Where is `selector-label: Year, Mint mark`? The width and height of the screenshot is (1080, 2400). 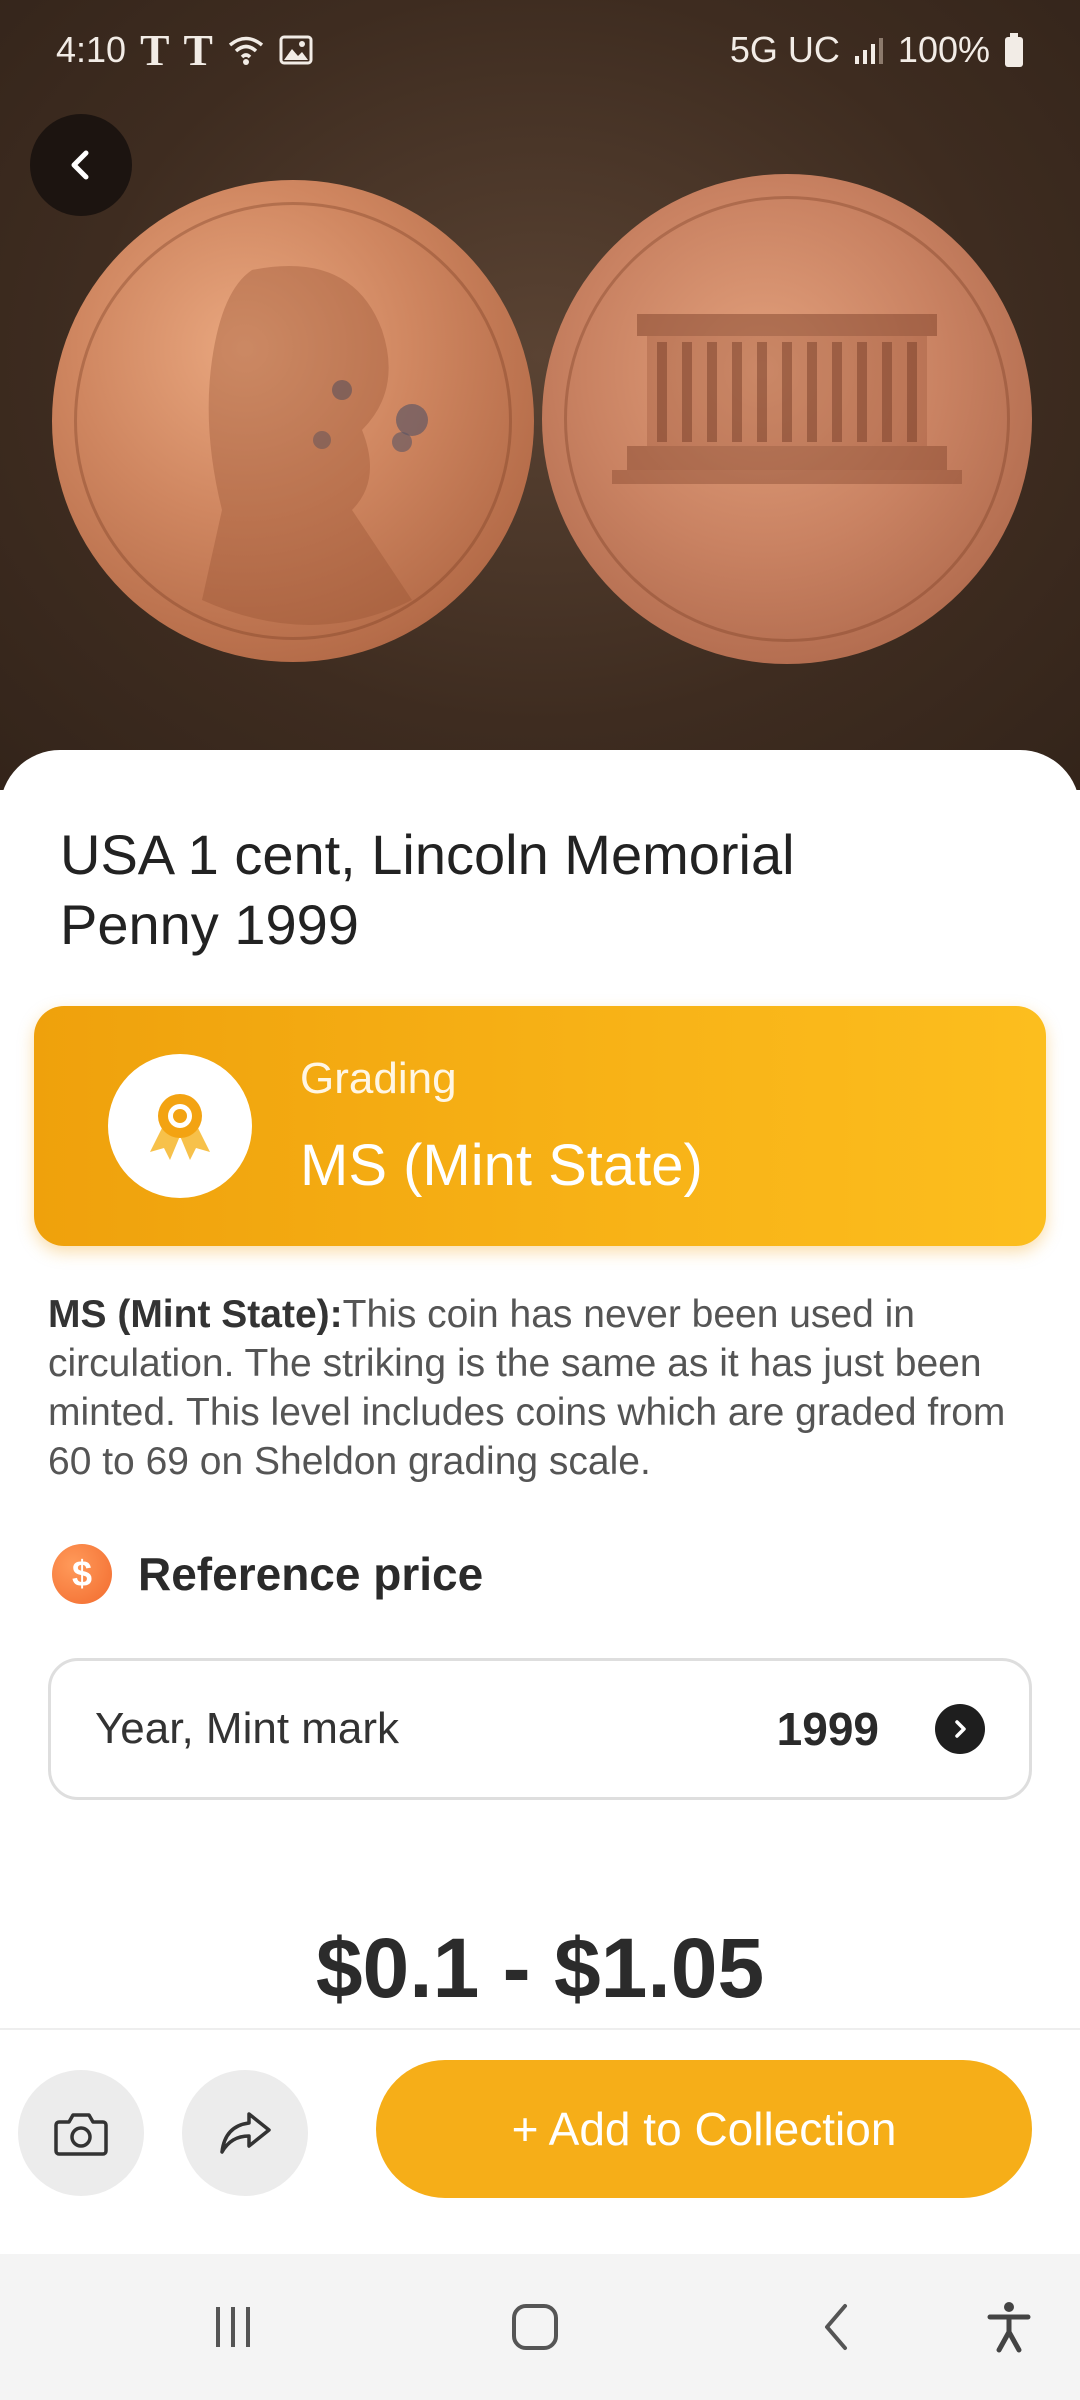
selector-label: Year, Mint mark is located at coordinates (247, 1728).